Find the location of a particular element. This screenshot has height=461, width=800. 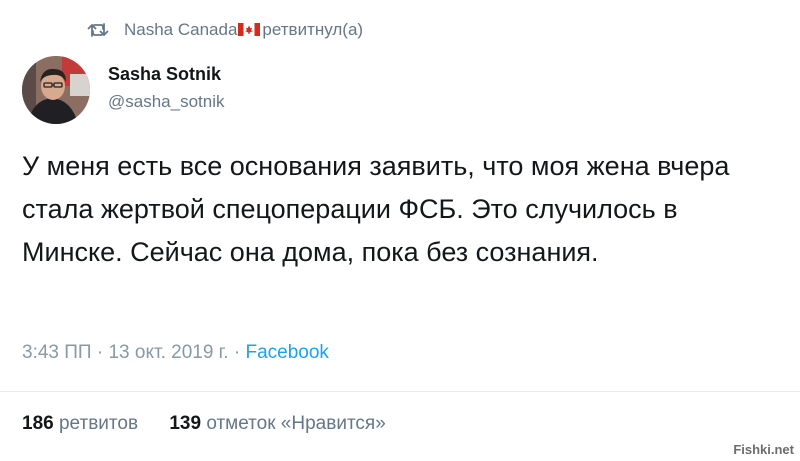

retweet-icon is located at coordinates (98, 30).